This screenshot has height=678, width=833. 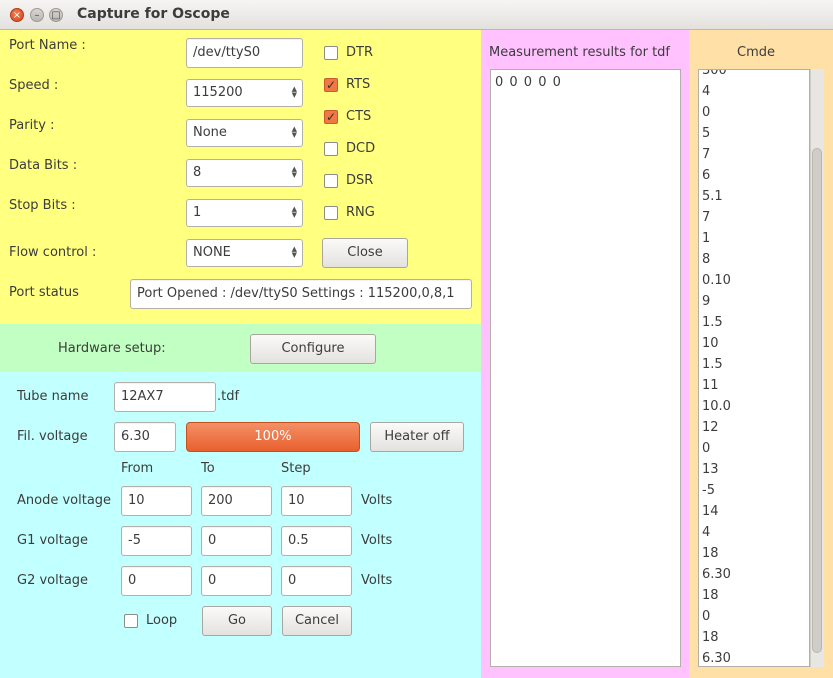 What do you see at coordinates (316, 541) in the screenshot?
I see `g1-step-input: 0.5` at bounding box center [316, 541].